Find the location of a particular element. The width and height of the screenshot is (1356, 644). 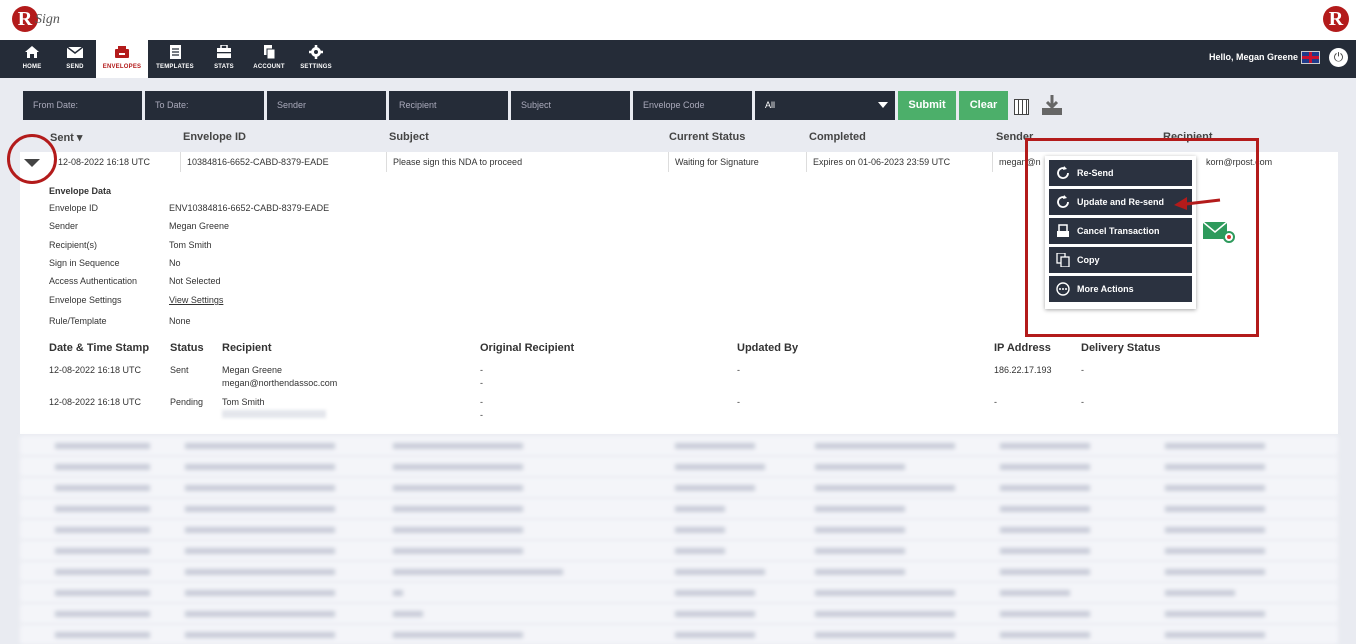

power-icon: ⏻ is located at coordinates (1338, 57).